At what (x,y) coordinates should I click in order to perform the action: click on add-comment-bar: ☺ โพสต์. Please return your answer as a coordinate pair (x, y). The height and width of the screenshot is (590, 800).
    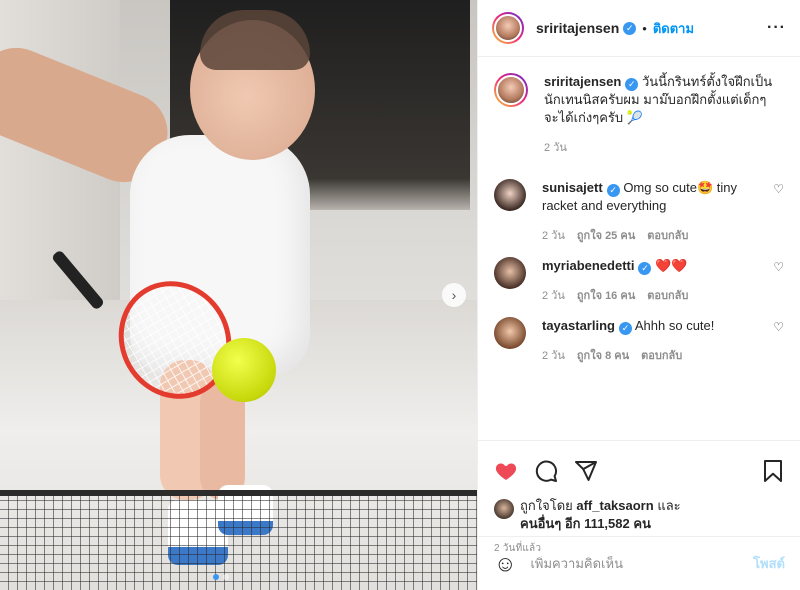
    Looking at the image, I should click on (639, 563).